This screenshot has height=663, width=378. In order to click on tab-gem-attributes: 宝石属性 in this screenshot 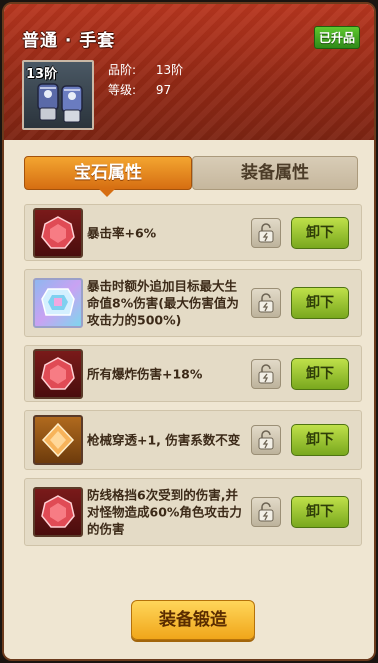, I will do `click(108, 176)`.